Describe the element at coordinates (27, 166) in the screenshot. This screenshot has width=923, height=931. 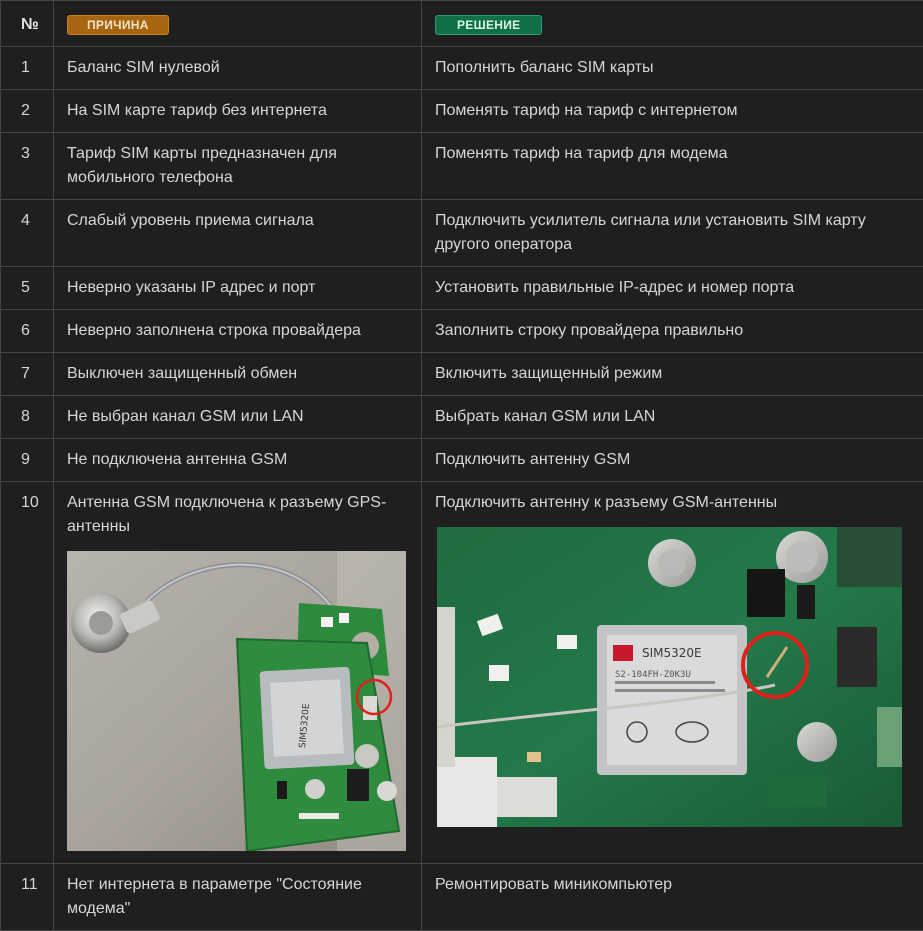
I see `row-number: 3` at that location.